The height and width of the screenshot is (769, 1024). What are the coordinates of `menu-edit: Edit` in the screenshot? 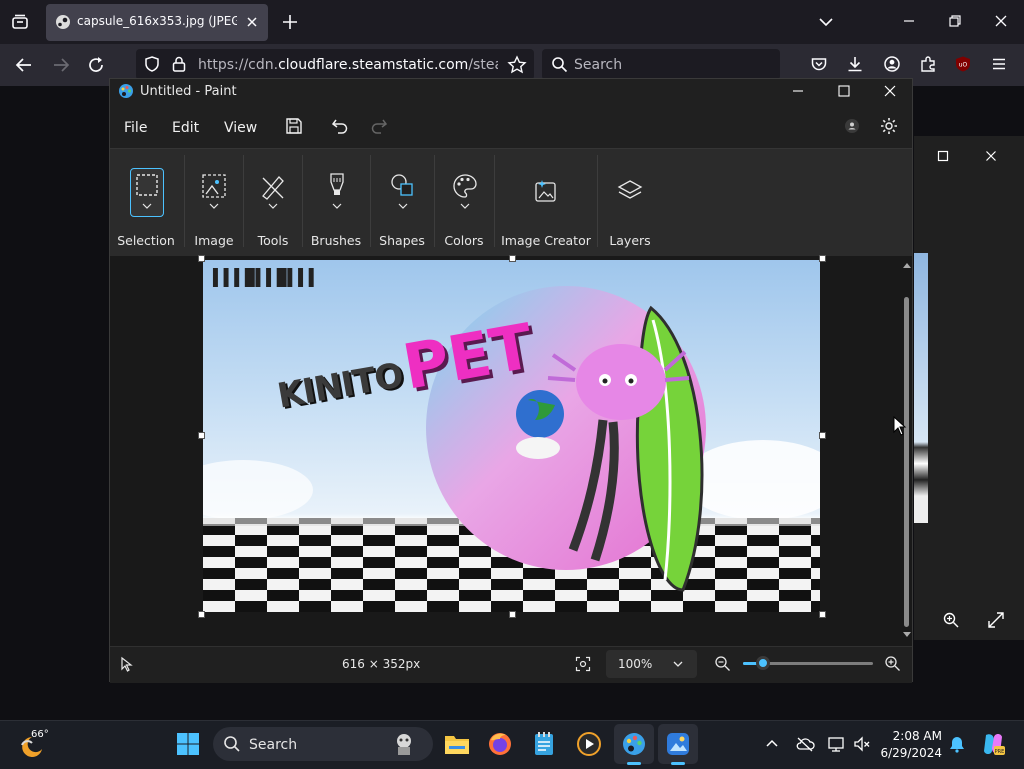 It's located at (185, 128).